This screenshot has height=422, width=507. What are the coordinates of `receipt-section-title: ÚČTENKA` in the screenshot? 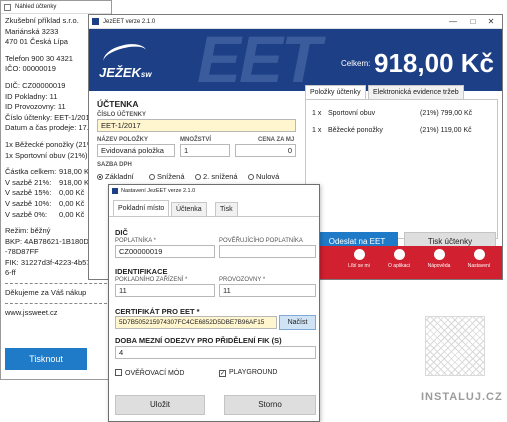 It's located at (118, 104).